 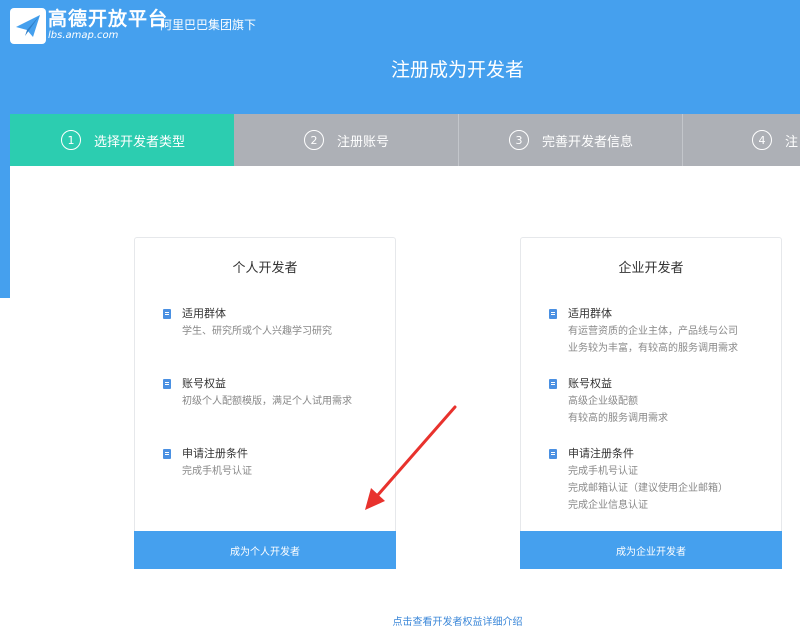 I want to click on step-4-number: 4, so click(x=762, y=140).